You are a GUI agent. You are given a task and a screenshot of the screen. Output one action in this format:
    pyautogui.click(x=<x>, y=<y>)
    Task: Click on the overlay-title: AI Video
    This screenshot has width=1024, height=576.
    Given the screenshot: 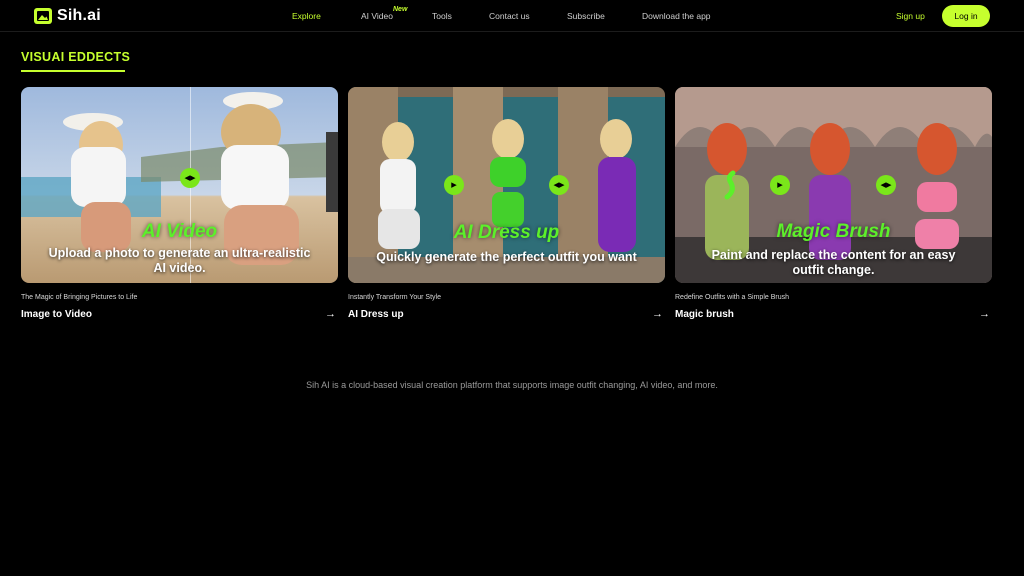 What is the action you would take?
    pyautogui.click(x=179, y=231)
    